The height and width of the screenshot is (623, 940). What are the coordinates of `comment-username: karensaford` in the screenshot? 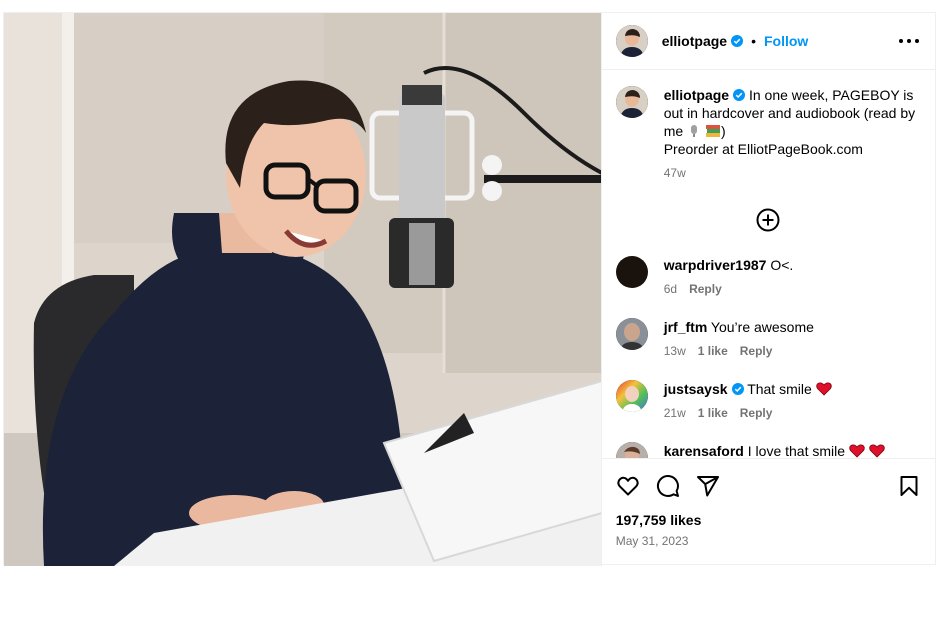 It's located at (704, 450).